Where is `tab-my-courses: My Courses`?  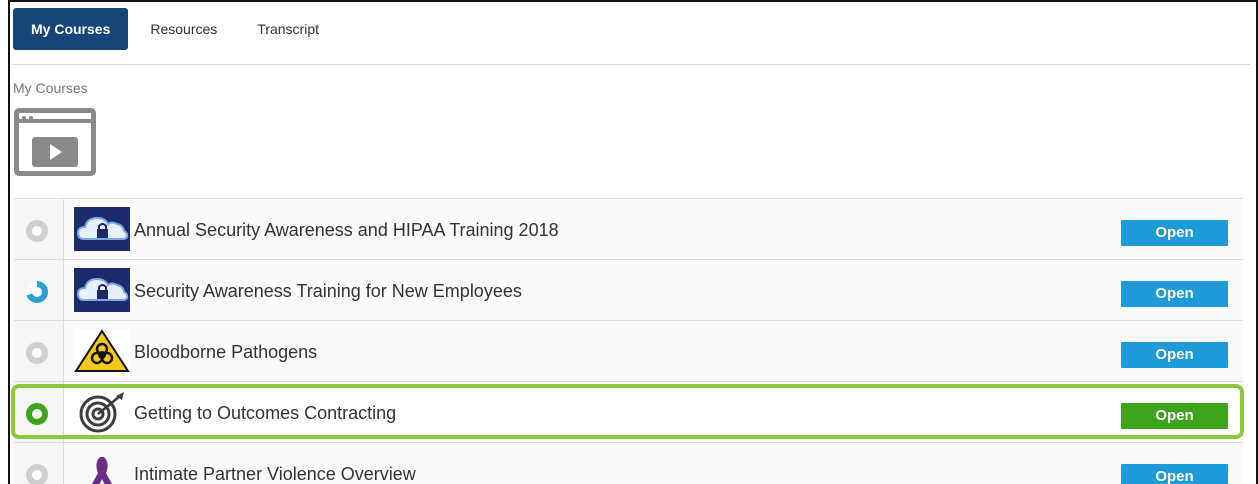
tab-my-courses: My Courses is located at coordinates (71, 29).